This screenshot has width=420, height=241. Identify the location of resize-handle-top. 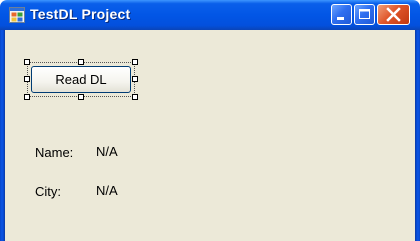
(81, 62).